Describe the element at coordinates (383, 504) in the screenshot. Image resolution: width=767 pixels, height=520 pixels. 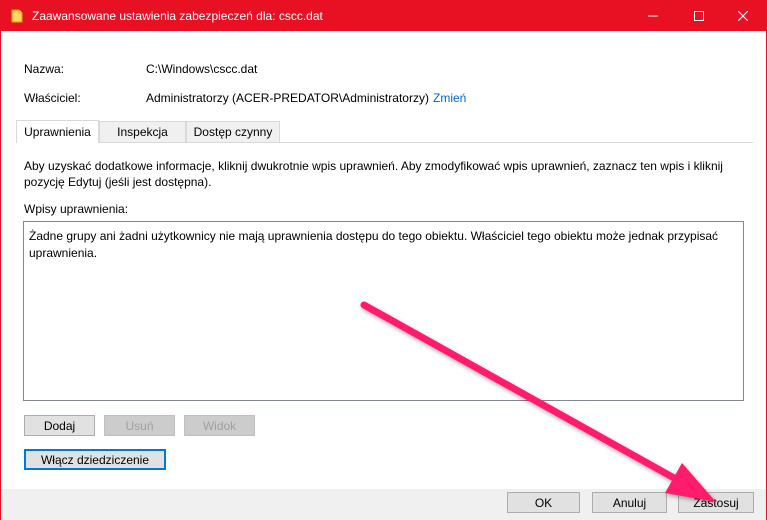
I see `dialog-footer: OK Anuluj Zastosuj` at that location.